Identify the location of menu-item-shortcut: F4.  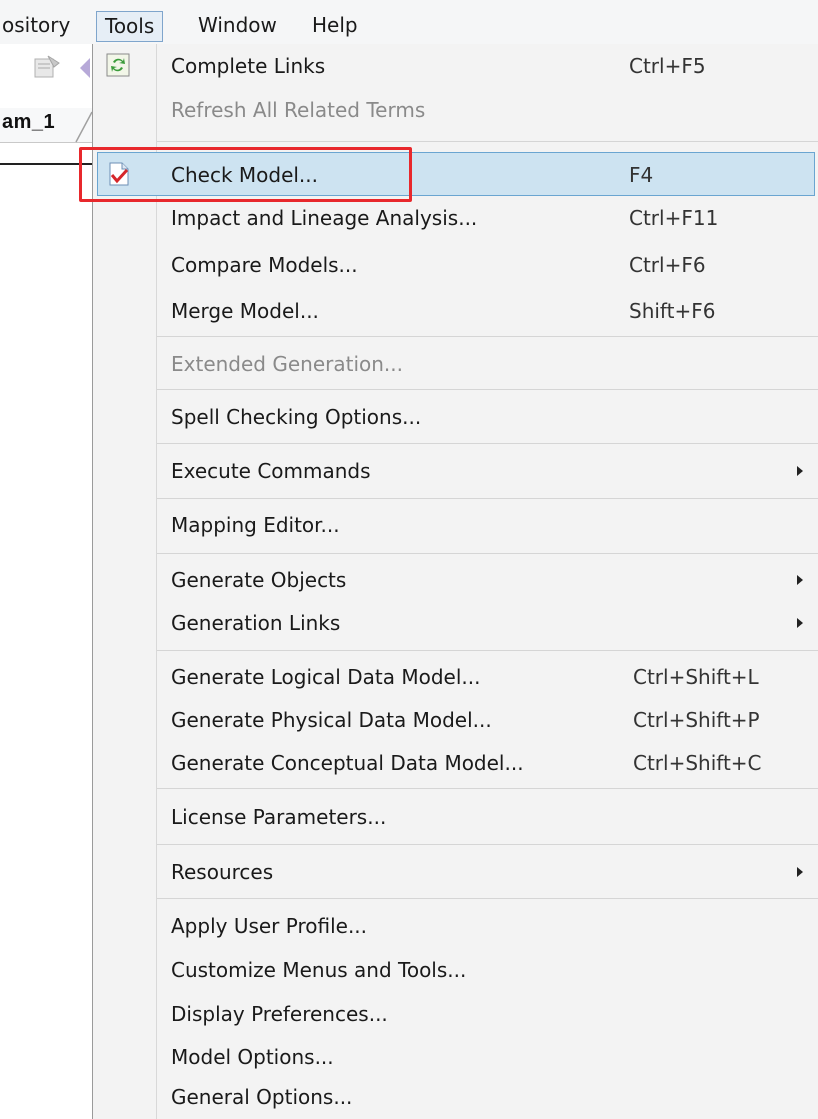
(641, 175).